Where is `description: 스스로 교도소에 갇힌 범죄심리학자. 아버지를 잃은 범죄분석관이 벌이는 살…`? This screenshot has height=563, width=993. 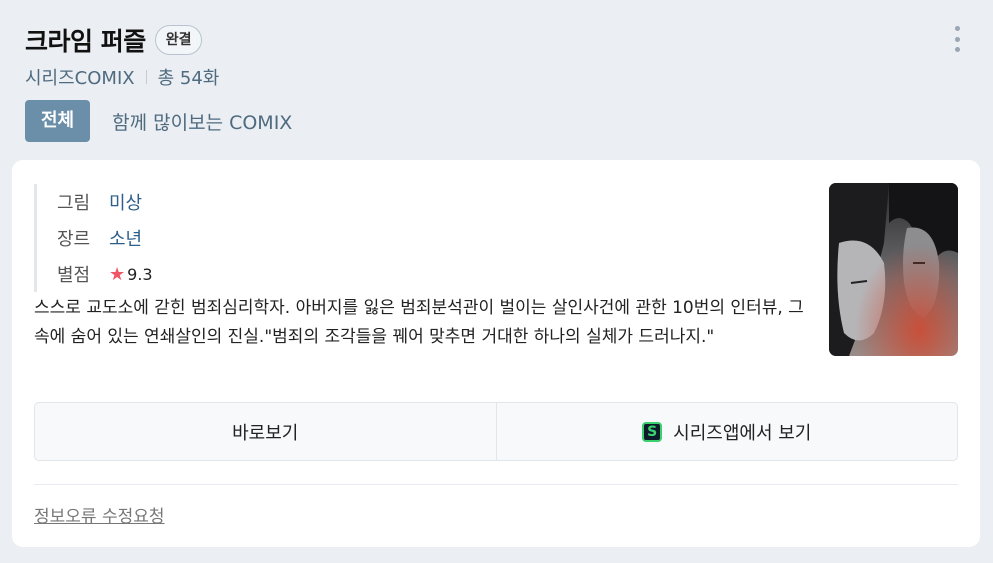
description: 스스로 교도소에 갇힌 범죄심리학자. 아버지를 잃은 범죄분석관이 벌이는 살… is located at coordinates (419, 322).